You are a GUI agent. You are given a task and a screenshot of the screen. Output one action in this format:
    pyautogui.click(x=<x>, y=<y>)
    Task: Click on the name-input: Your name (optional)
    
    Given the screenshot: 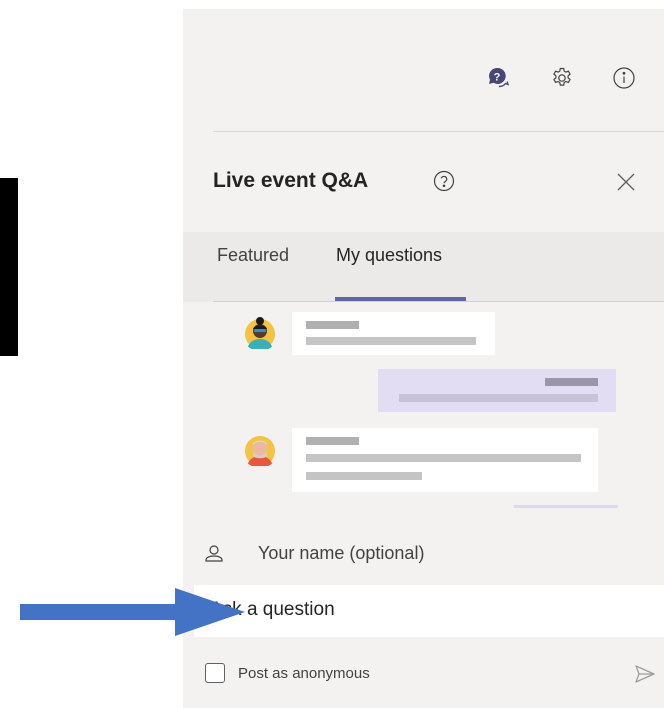 What is the action you would take?
    pyautogui.click(x=341, y=553)
    